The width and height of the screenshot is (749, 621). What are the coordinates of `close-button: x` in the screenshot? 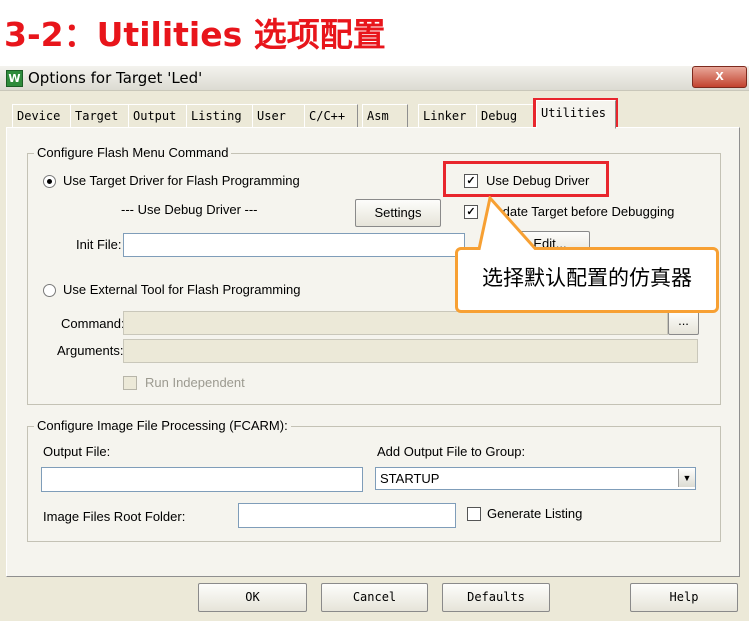 It's located at (719, 77).